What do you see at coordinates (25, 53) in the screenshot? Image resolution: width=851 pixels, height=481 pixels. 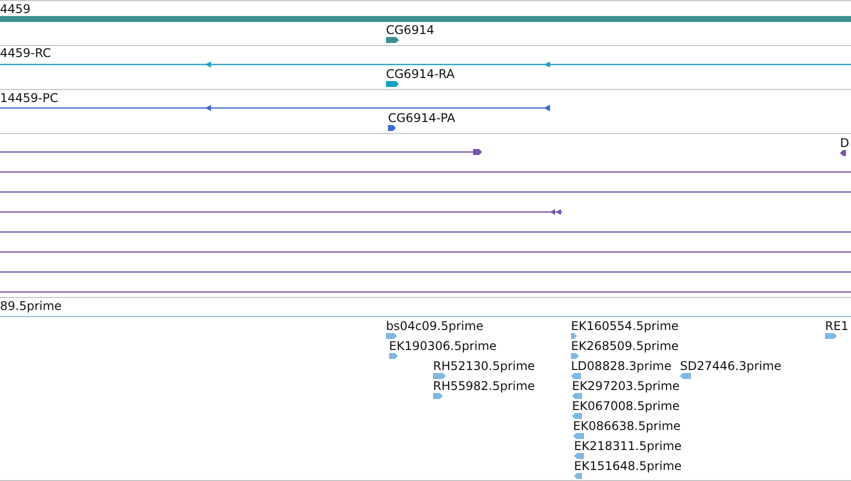 I see `track-label: 4459-RC` at bounding box center [25, 53].